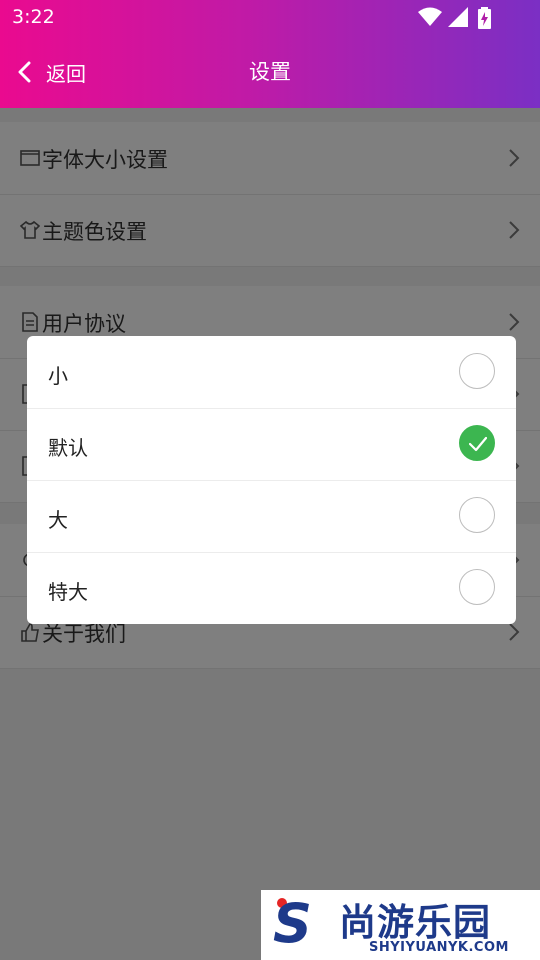  What do you see at coordinates (68, 448) in the screenshot?
I see `option-label: 默认` at bounding box center [68, 448].